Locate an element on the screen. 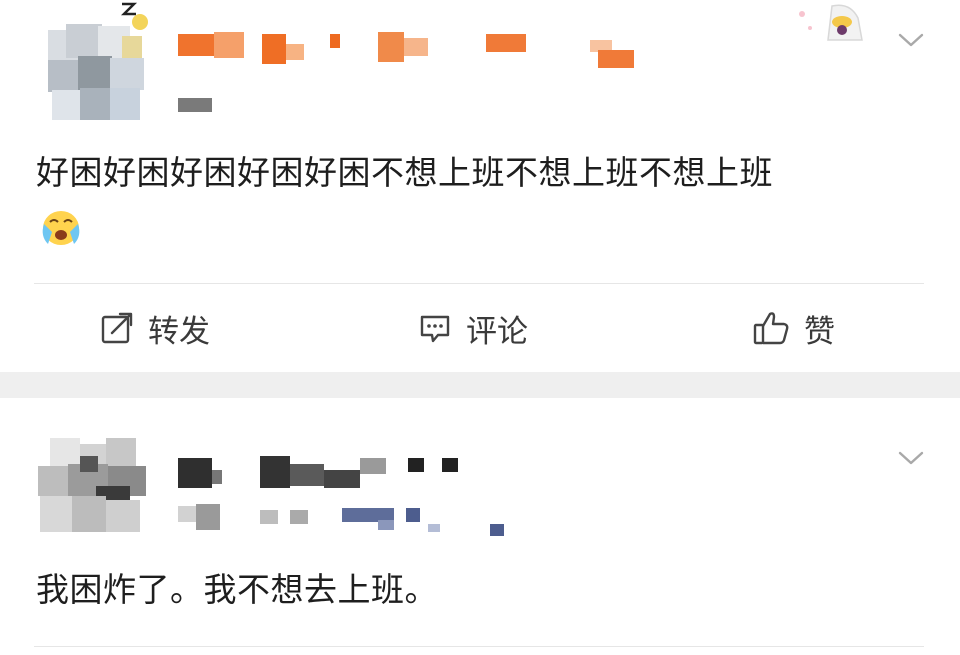  badge-icon is located at coordinates (134, 16).